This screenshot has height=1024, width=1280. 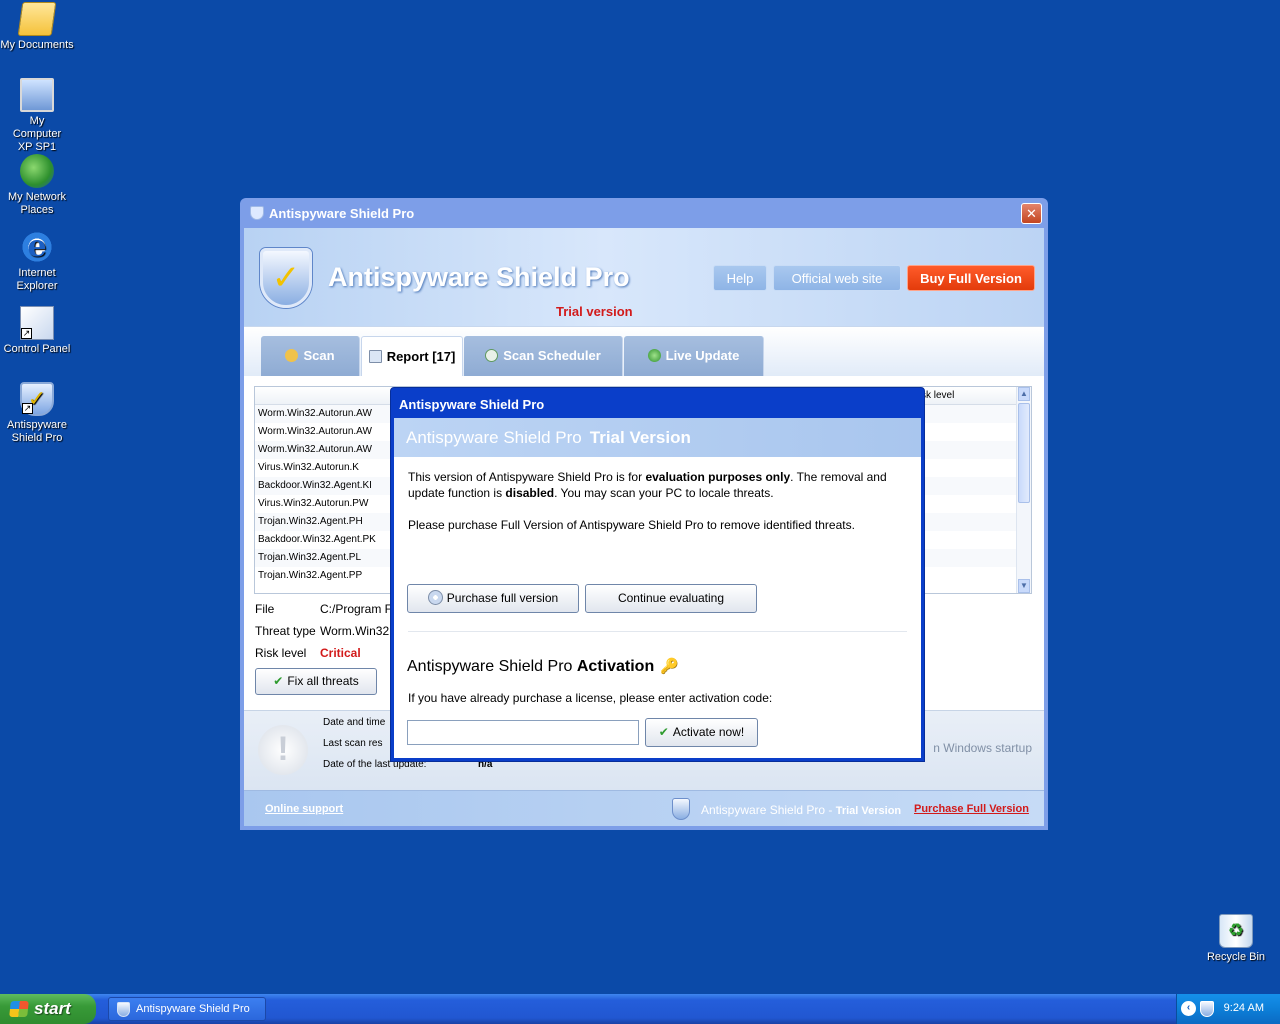 What do you see at coordinates (354, 722) in the screenshot?
I see `date-time-label: Date and time` at bounding box center [354, 722].